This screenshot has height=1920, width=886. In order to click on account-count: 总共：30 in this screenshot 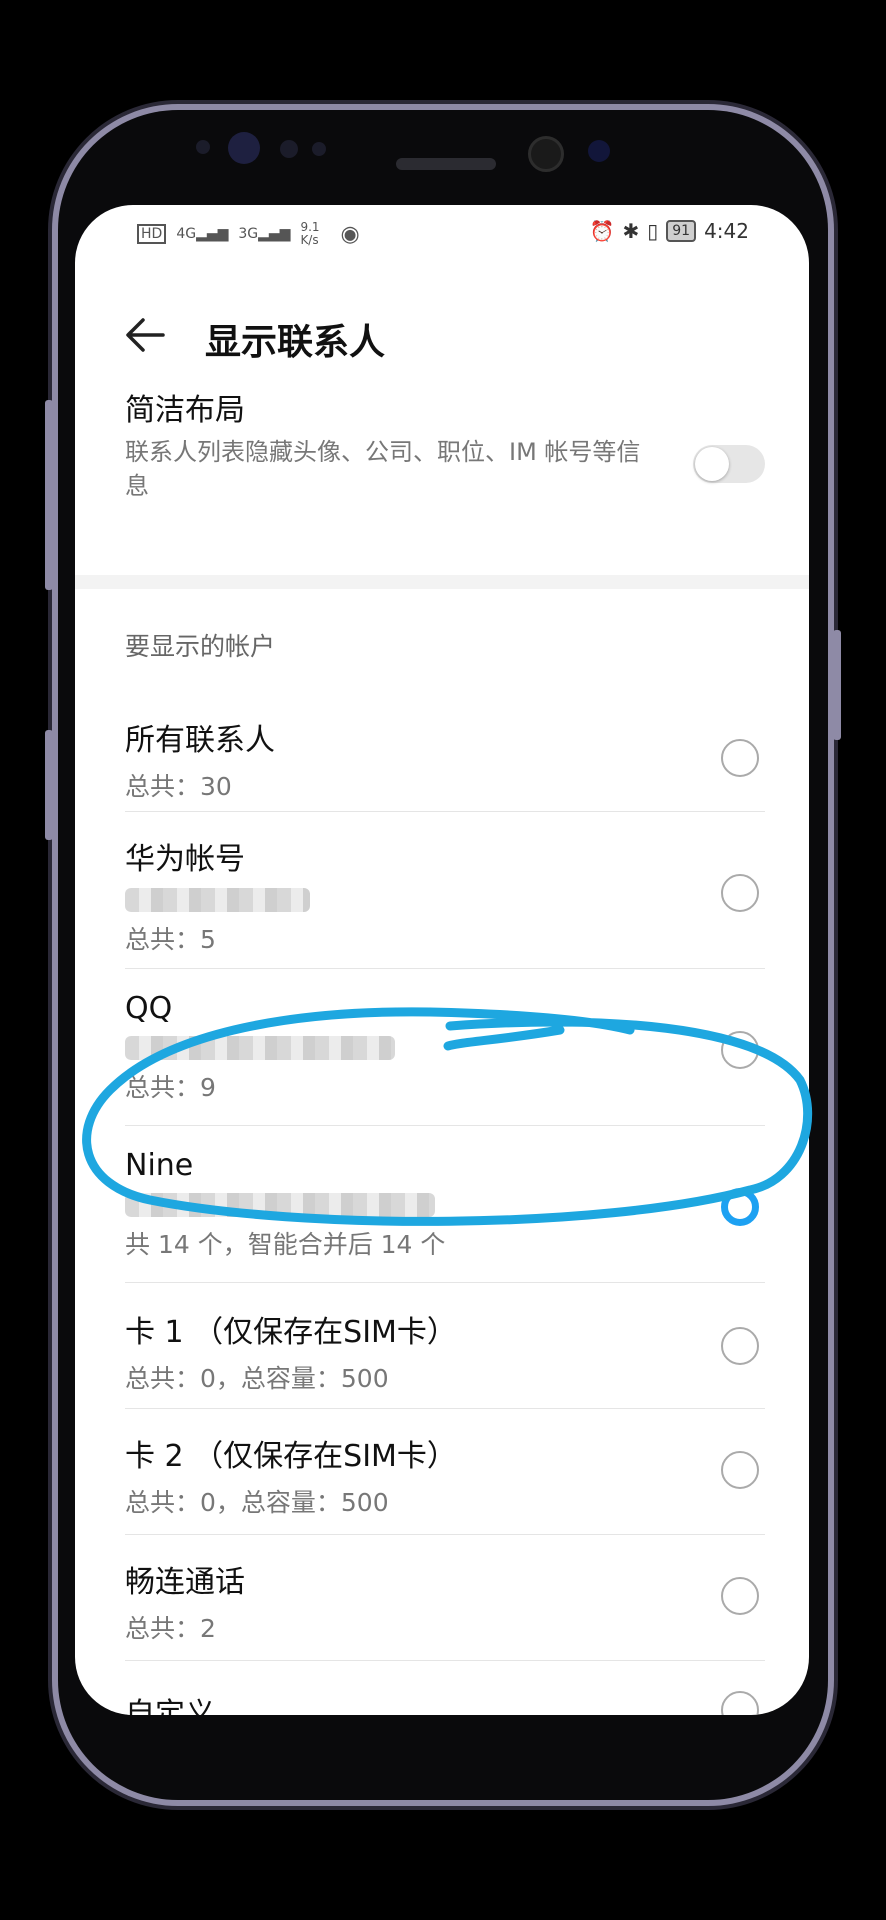, I will do `click(178, 786)`.